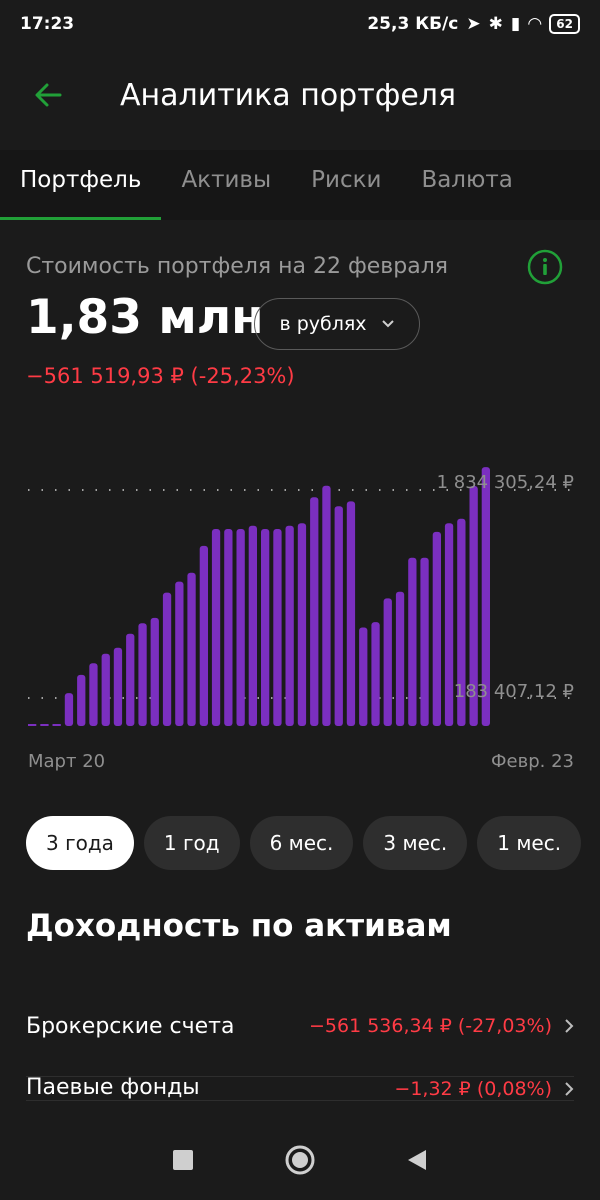  I want to click on period-label: 1 мес., so click(529, 843).